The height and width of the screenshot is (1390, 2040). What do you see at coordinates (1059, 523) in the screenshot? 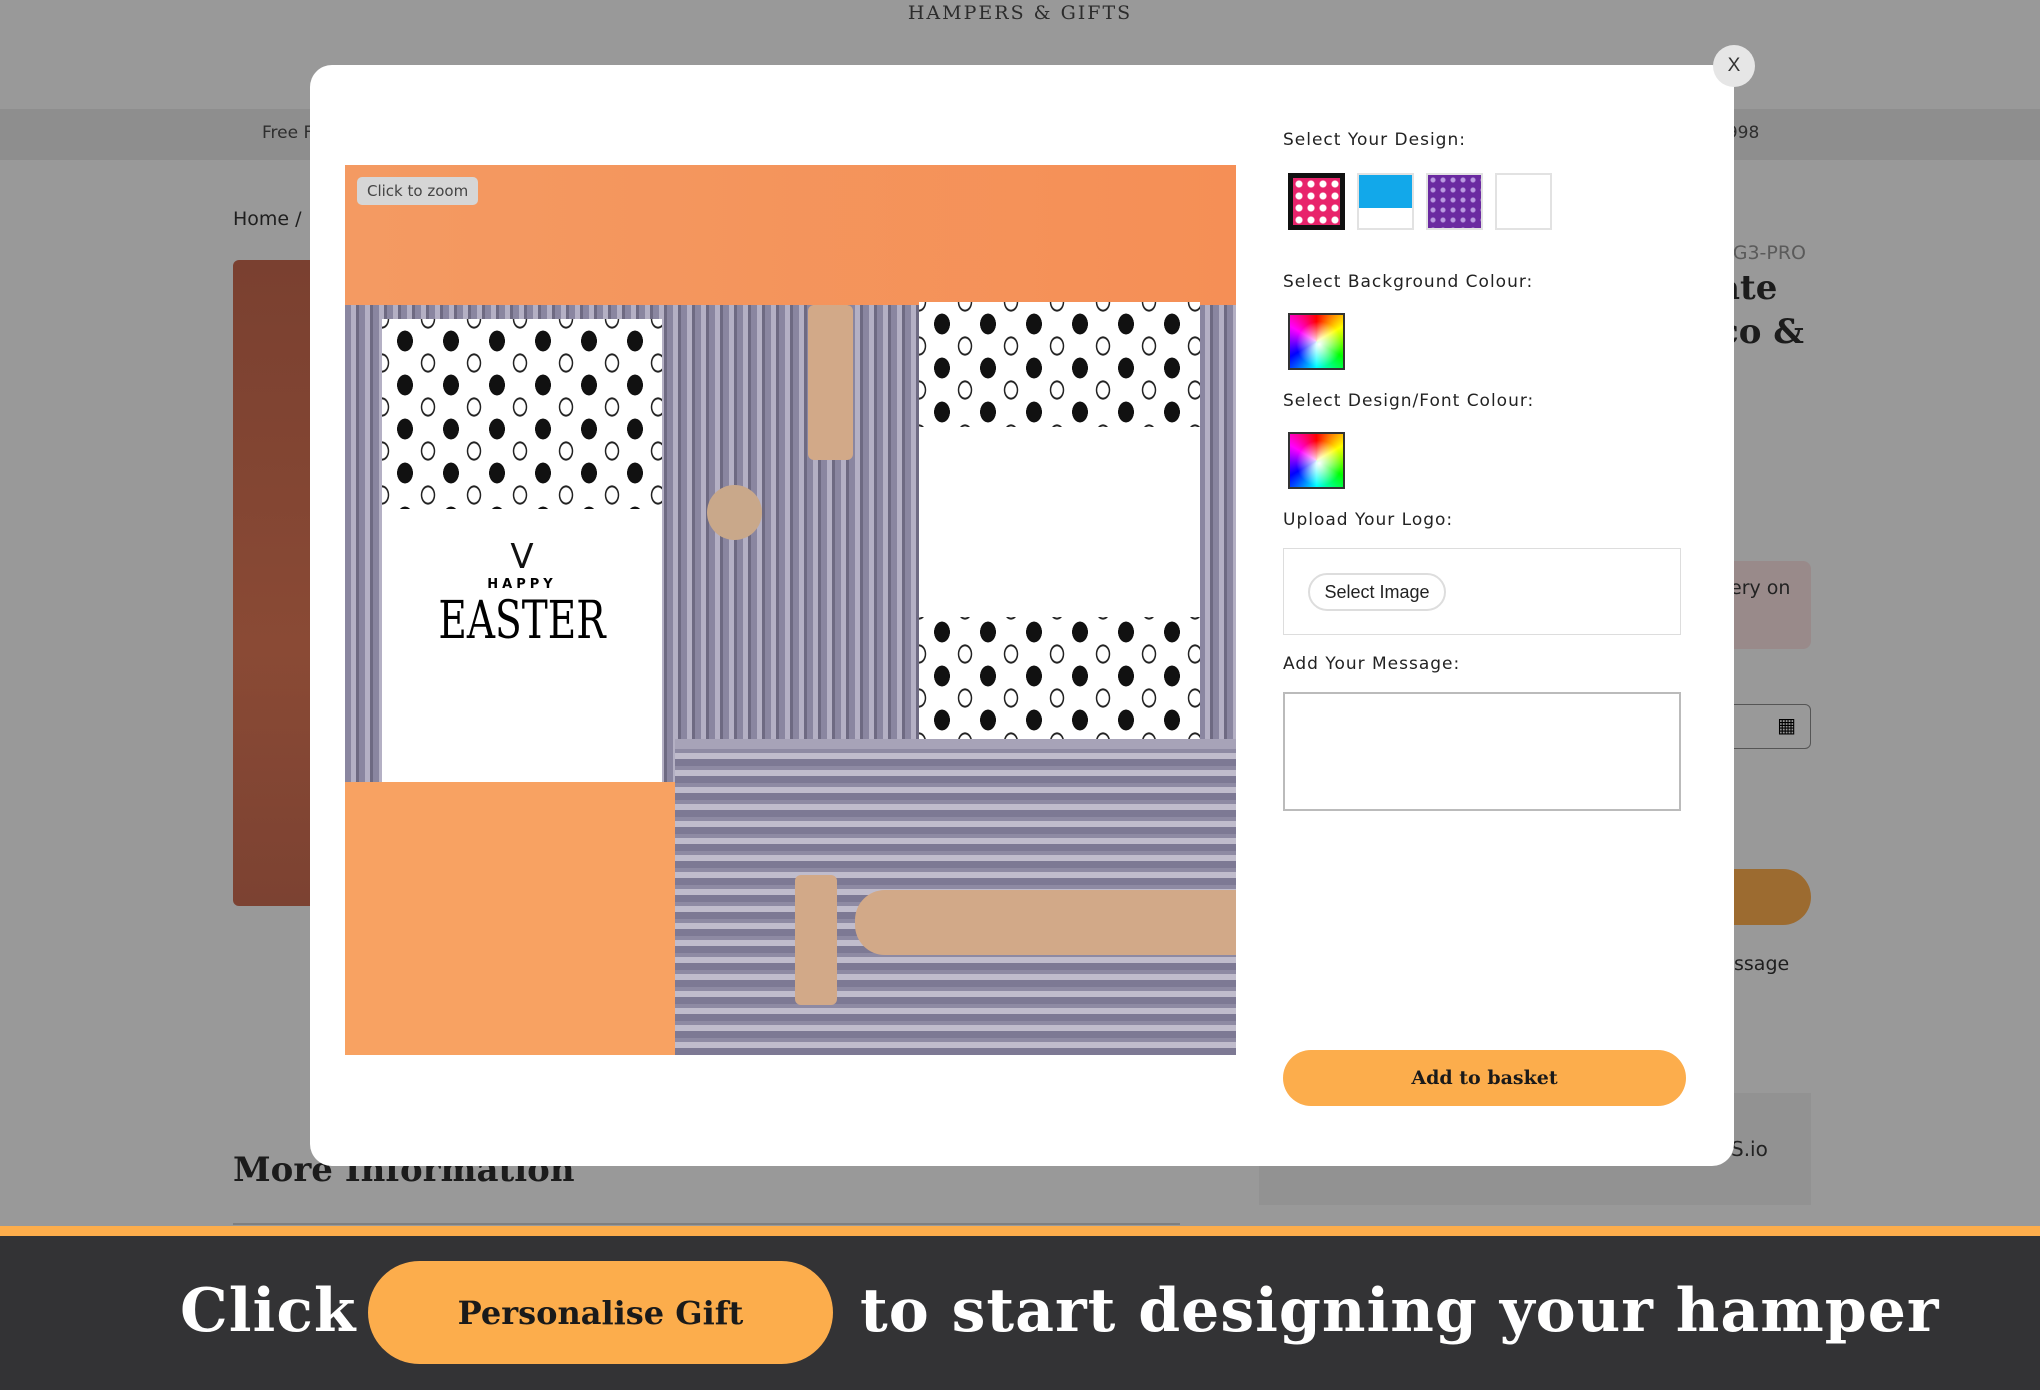
I see `card-right` at bounding box center [1059, 523].